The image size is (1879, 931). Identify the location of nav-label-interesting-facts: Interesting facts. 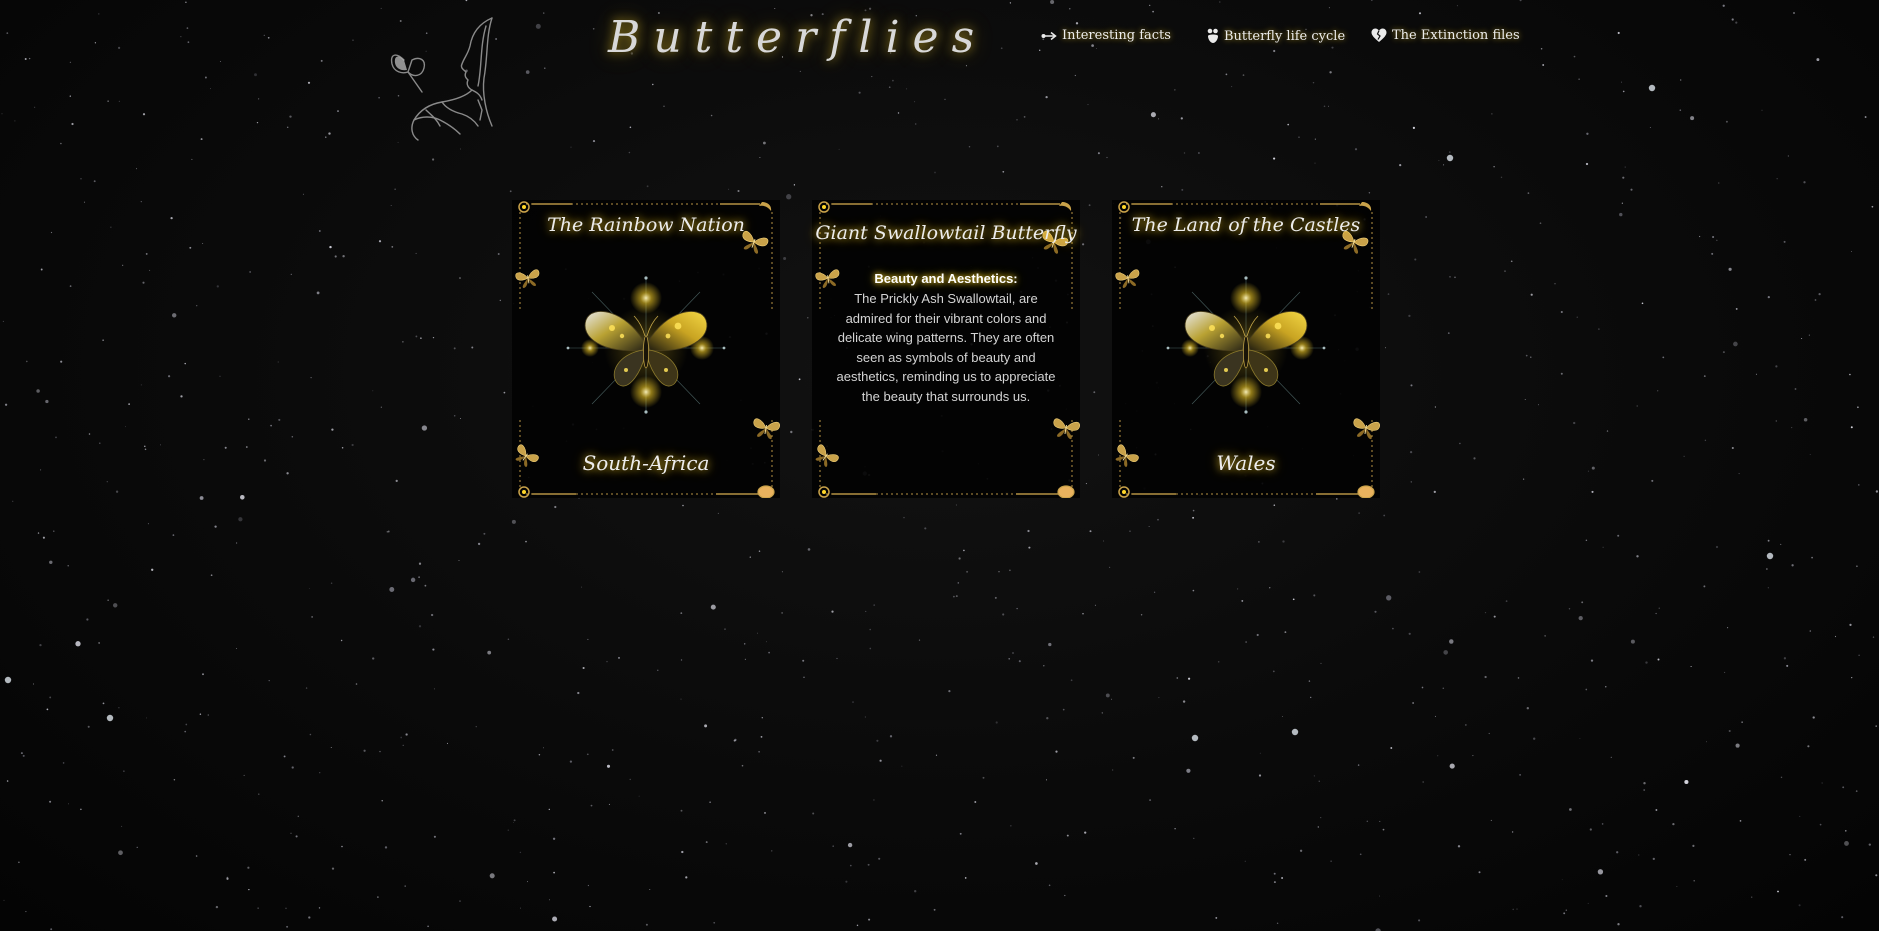
(1116, 35).